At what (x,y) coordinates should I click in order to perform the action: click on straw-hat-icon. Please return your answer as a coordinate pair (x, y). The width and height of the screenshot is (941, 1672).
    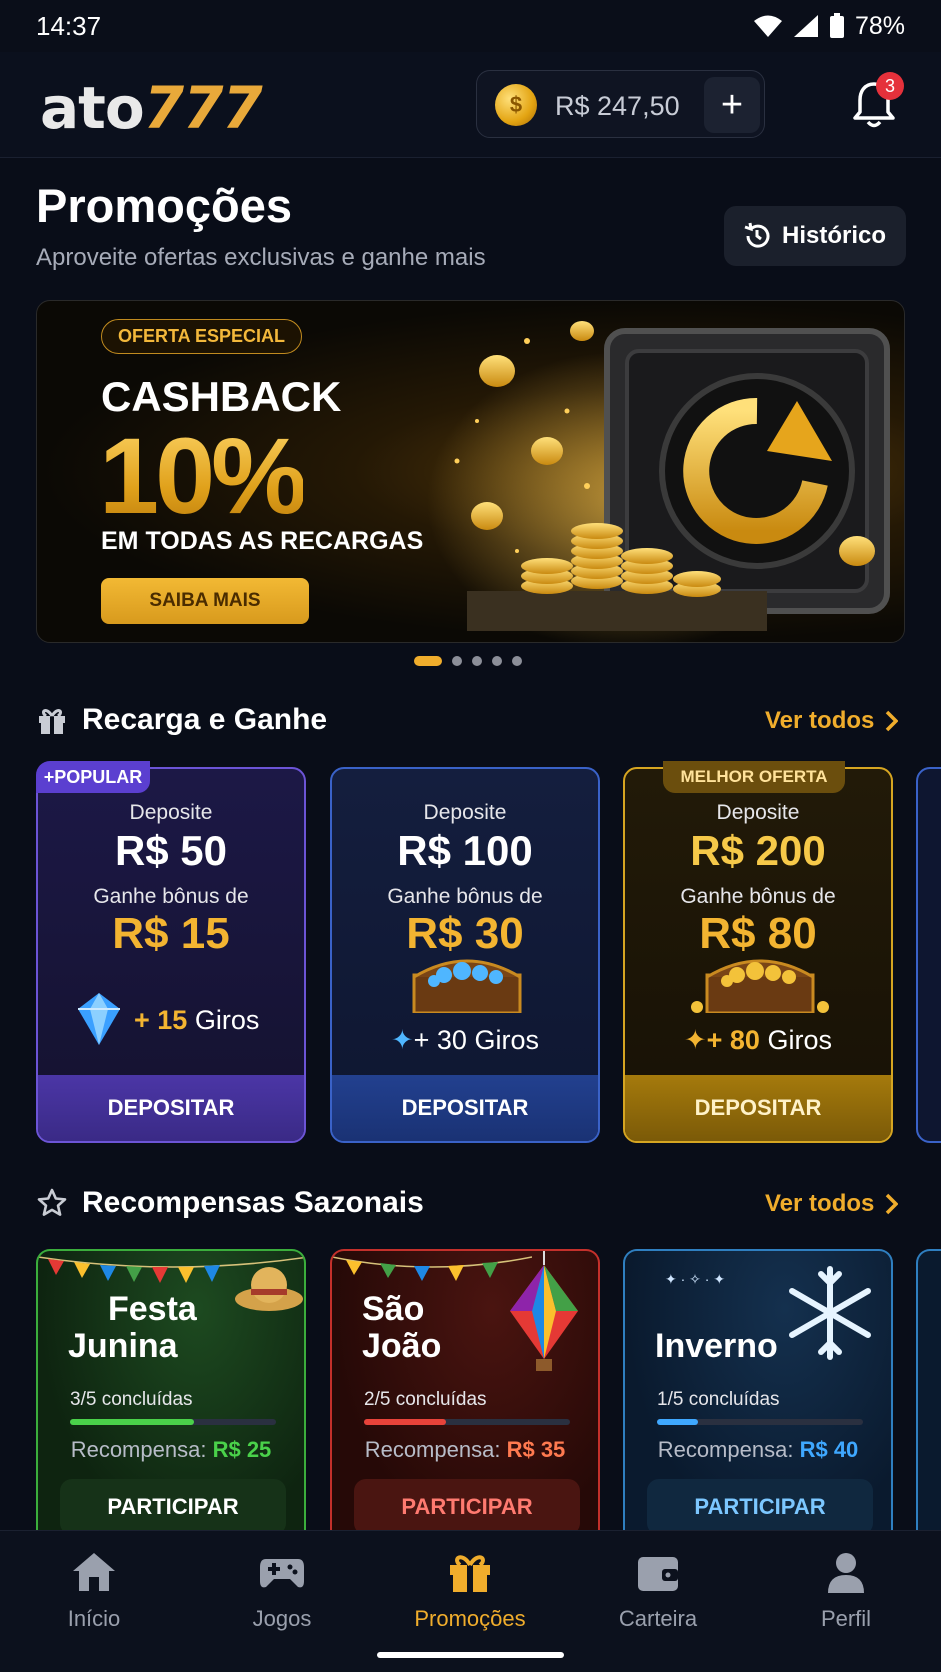
    Looking at the image, I should click on (269, 1289).